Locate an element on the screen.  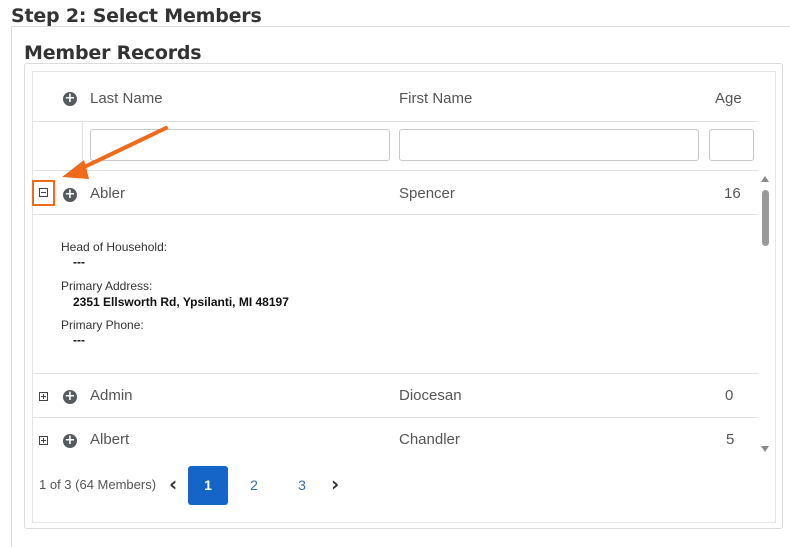
row-3-age: 5 is located at coordinates (730, 439).